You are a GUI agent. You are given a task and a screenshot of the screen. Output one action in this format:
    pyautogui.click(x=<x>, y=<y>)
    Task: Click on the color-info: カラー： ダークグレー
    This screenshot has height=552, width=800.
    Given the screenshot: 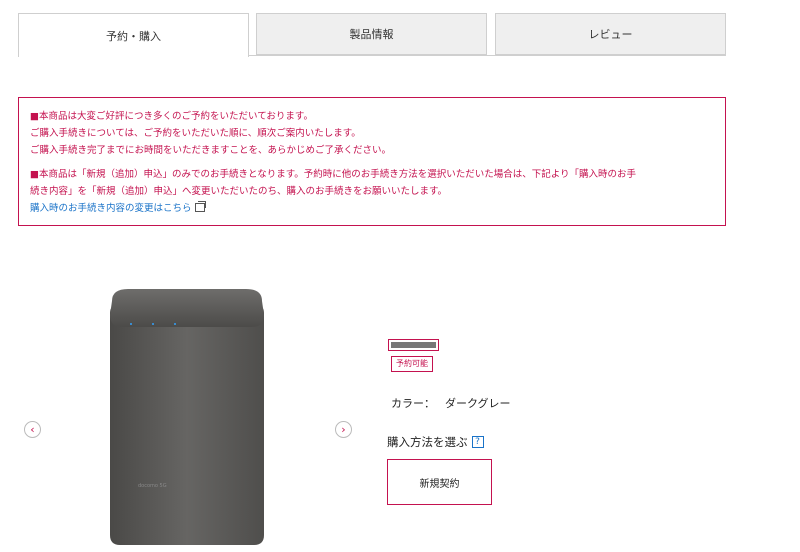 What is the action you would take?
    pyautogui.click(x=451, y=403)
    